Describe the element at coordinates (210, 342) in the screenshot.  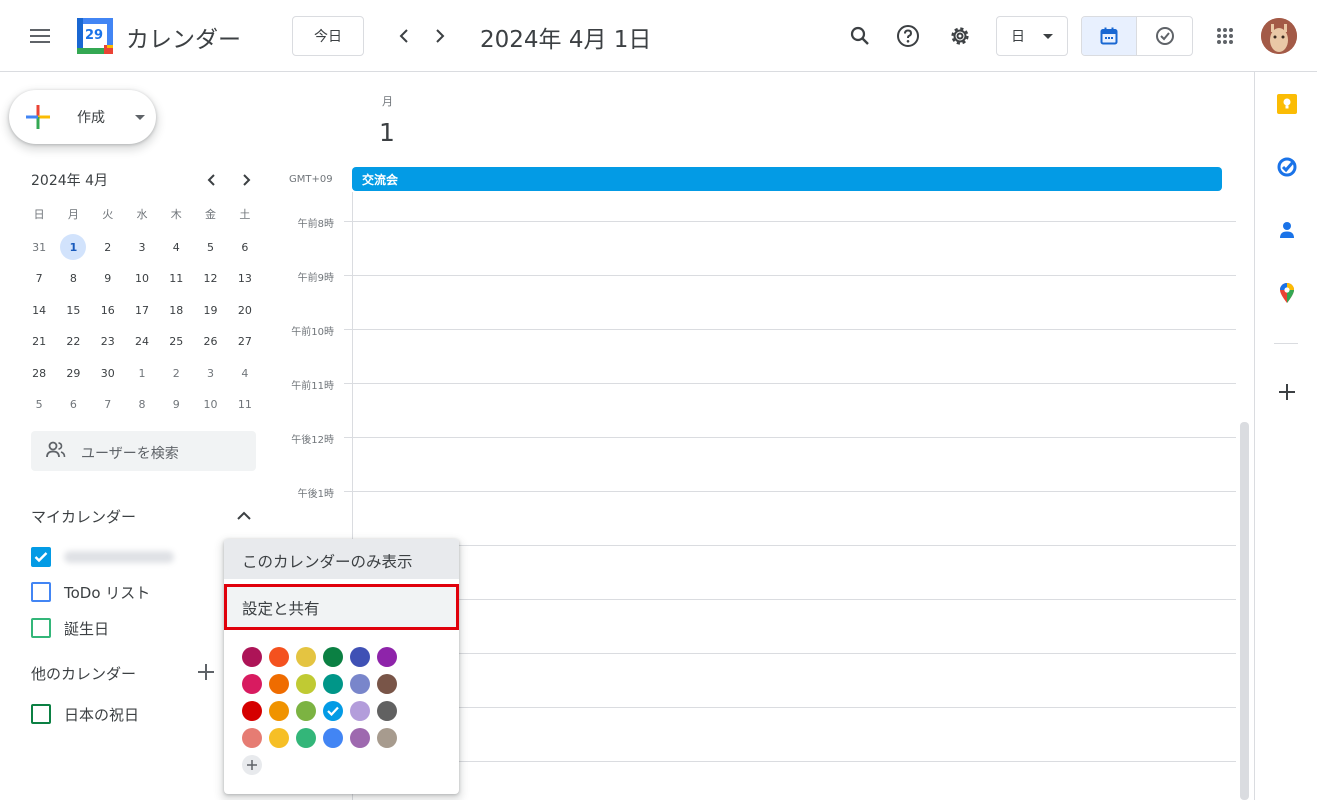
I see `mini-calendar-day: 26` at that location.